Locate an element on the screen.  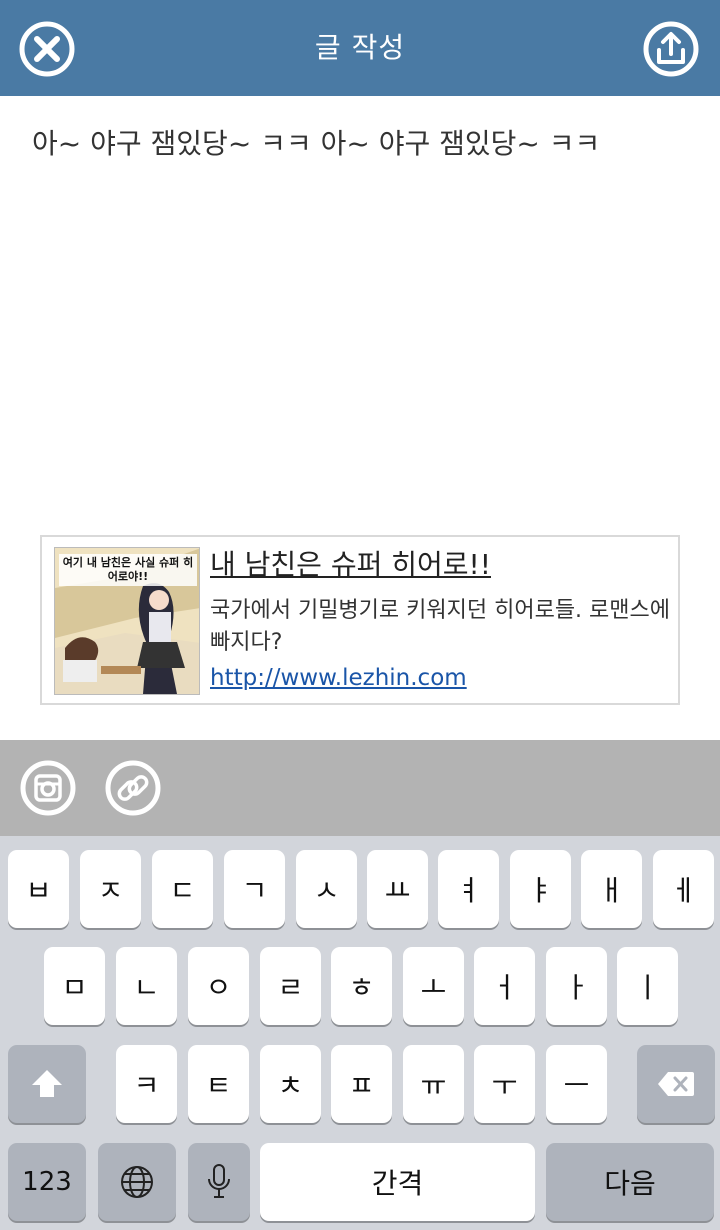
key: ㅑ is located at coordinates (540, 889).